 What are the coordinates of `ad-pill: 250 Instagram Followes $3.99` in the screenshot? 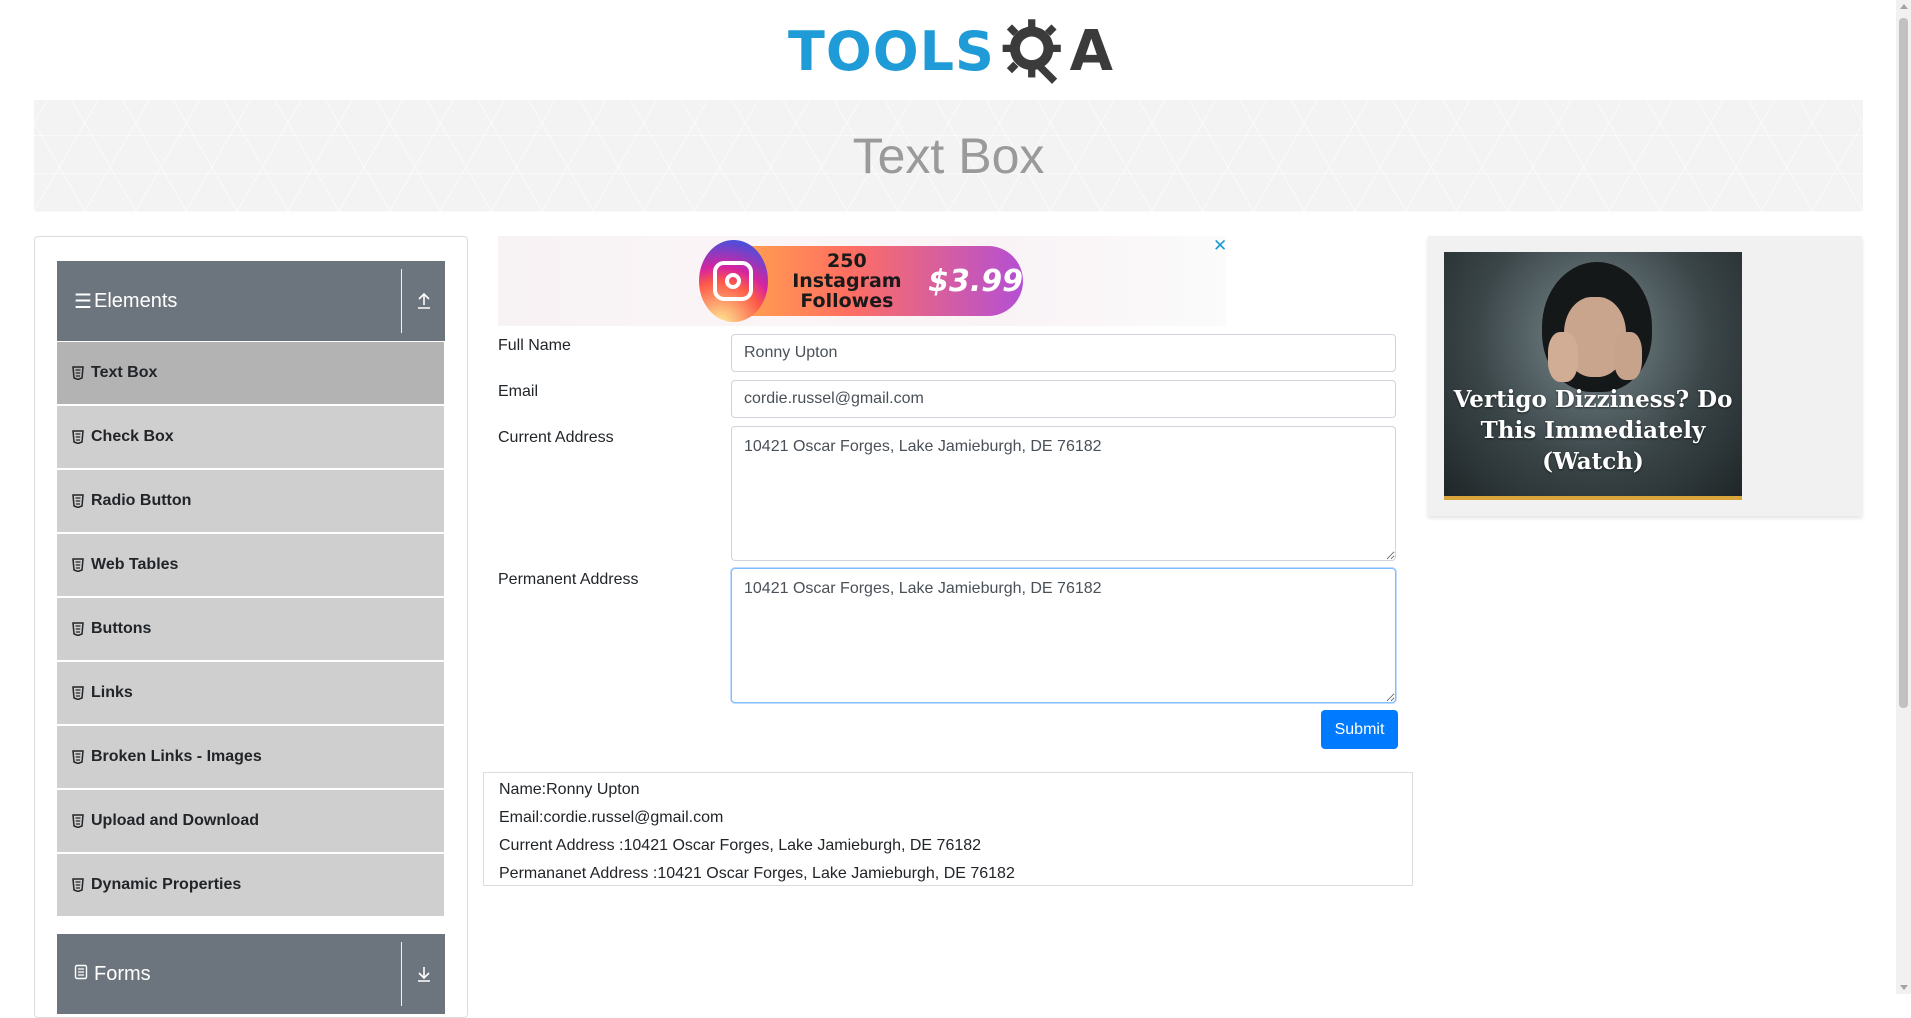 It's located at (861, 281).